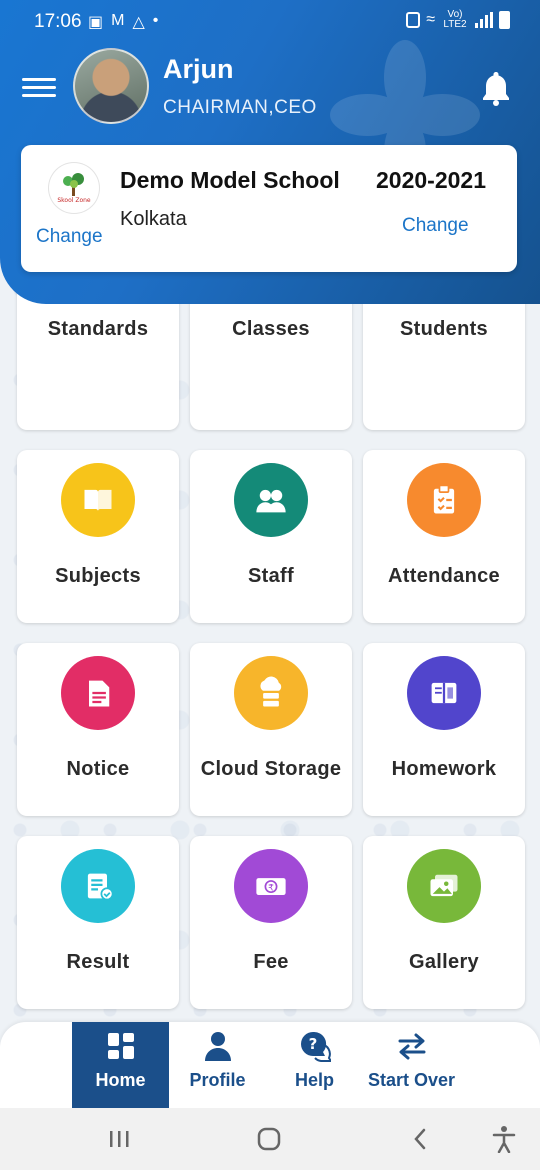  I want to click on tile-subjects: Subjects, so click(98, 536).